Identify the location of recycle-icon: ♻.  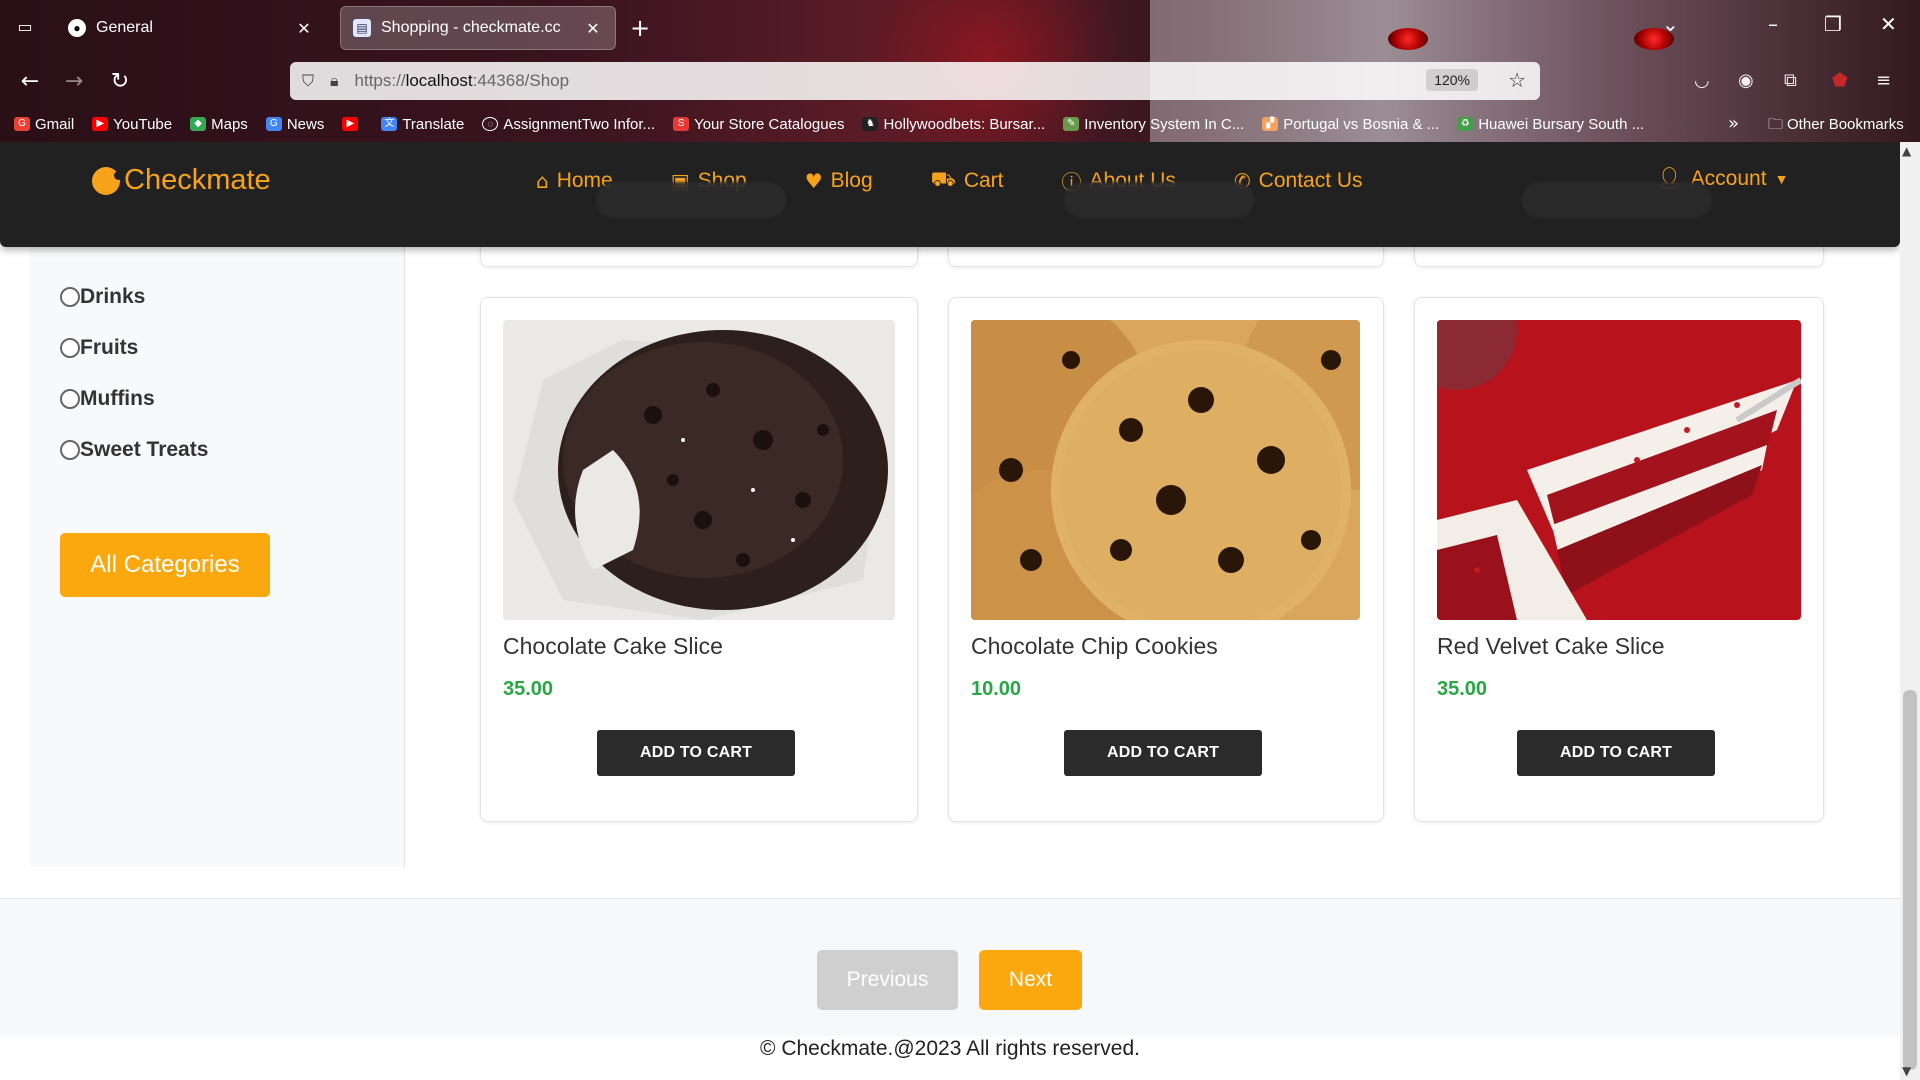
(1465, 124).